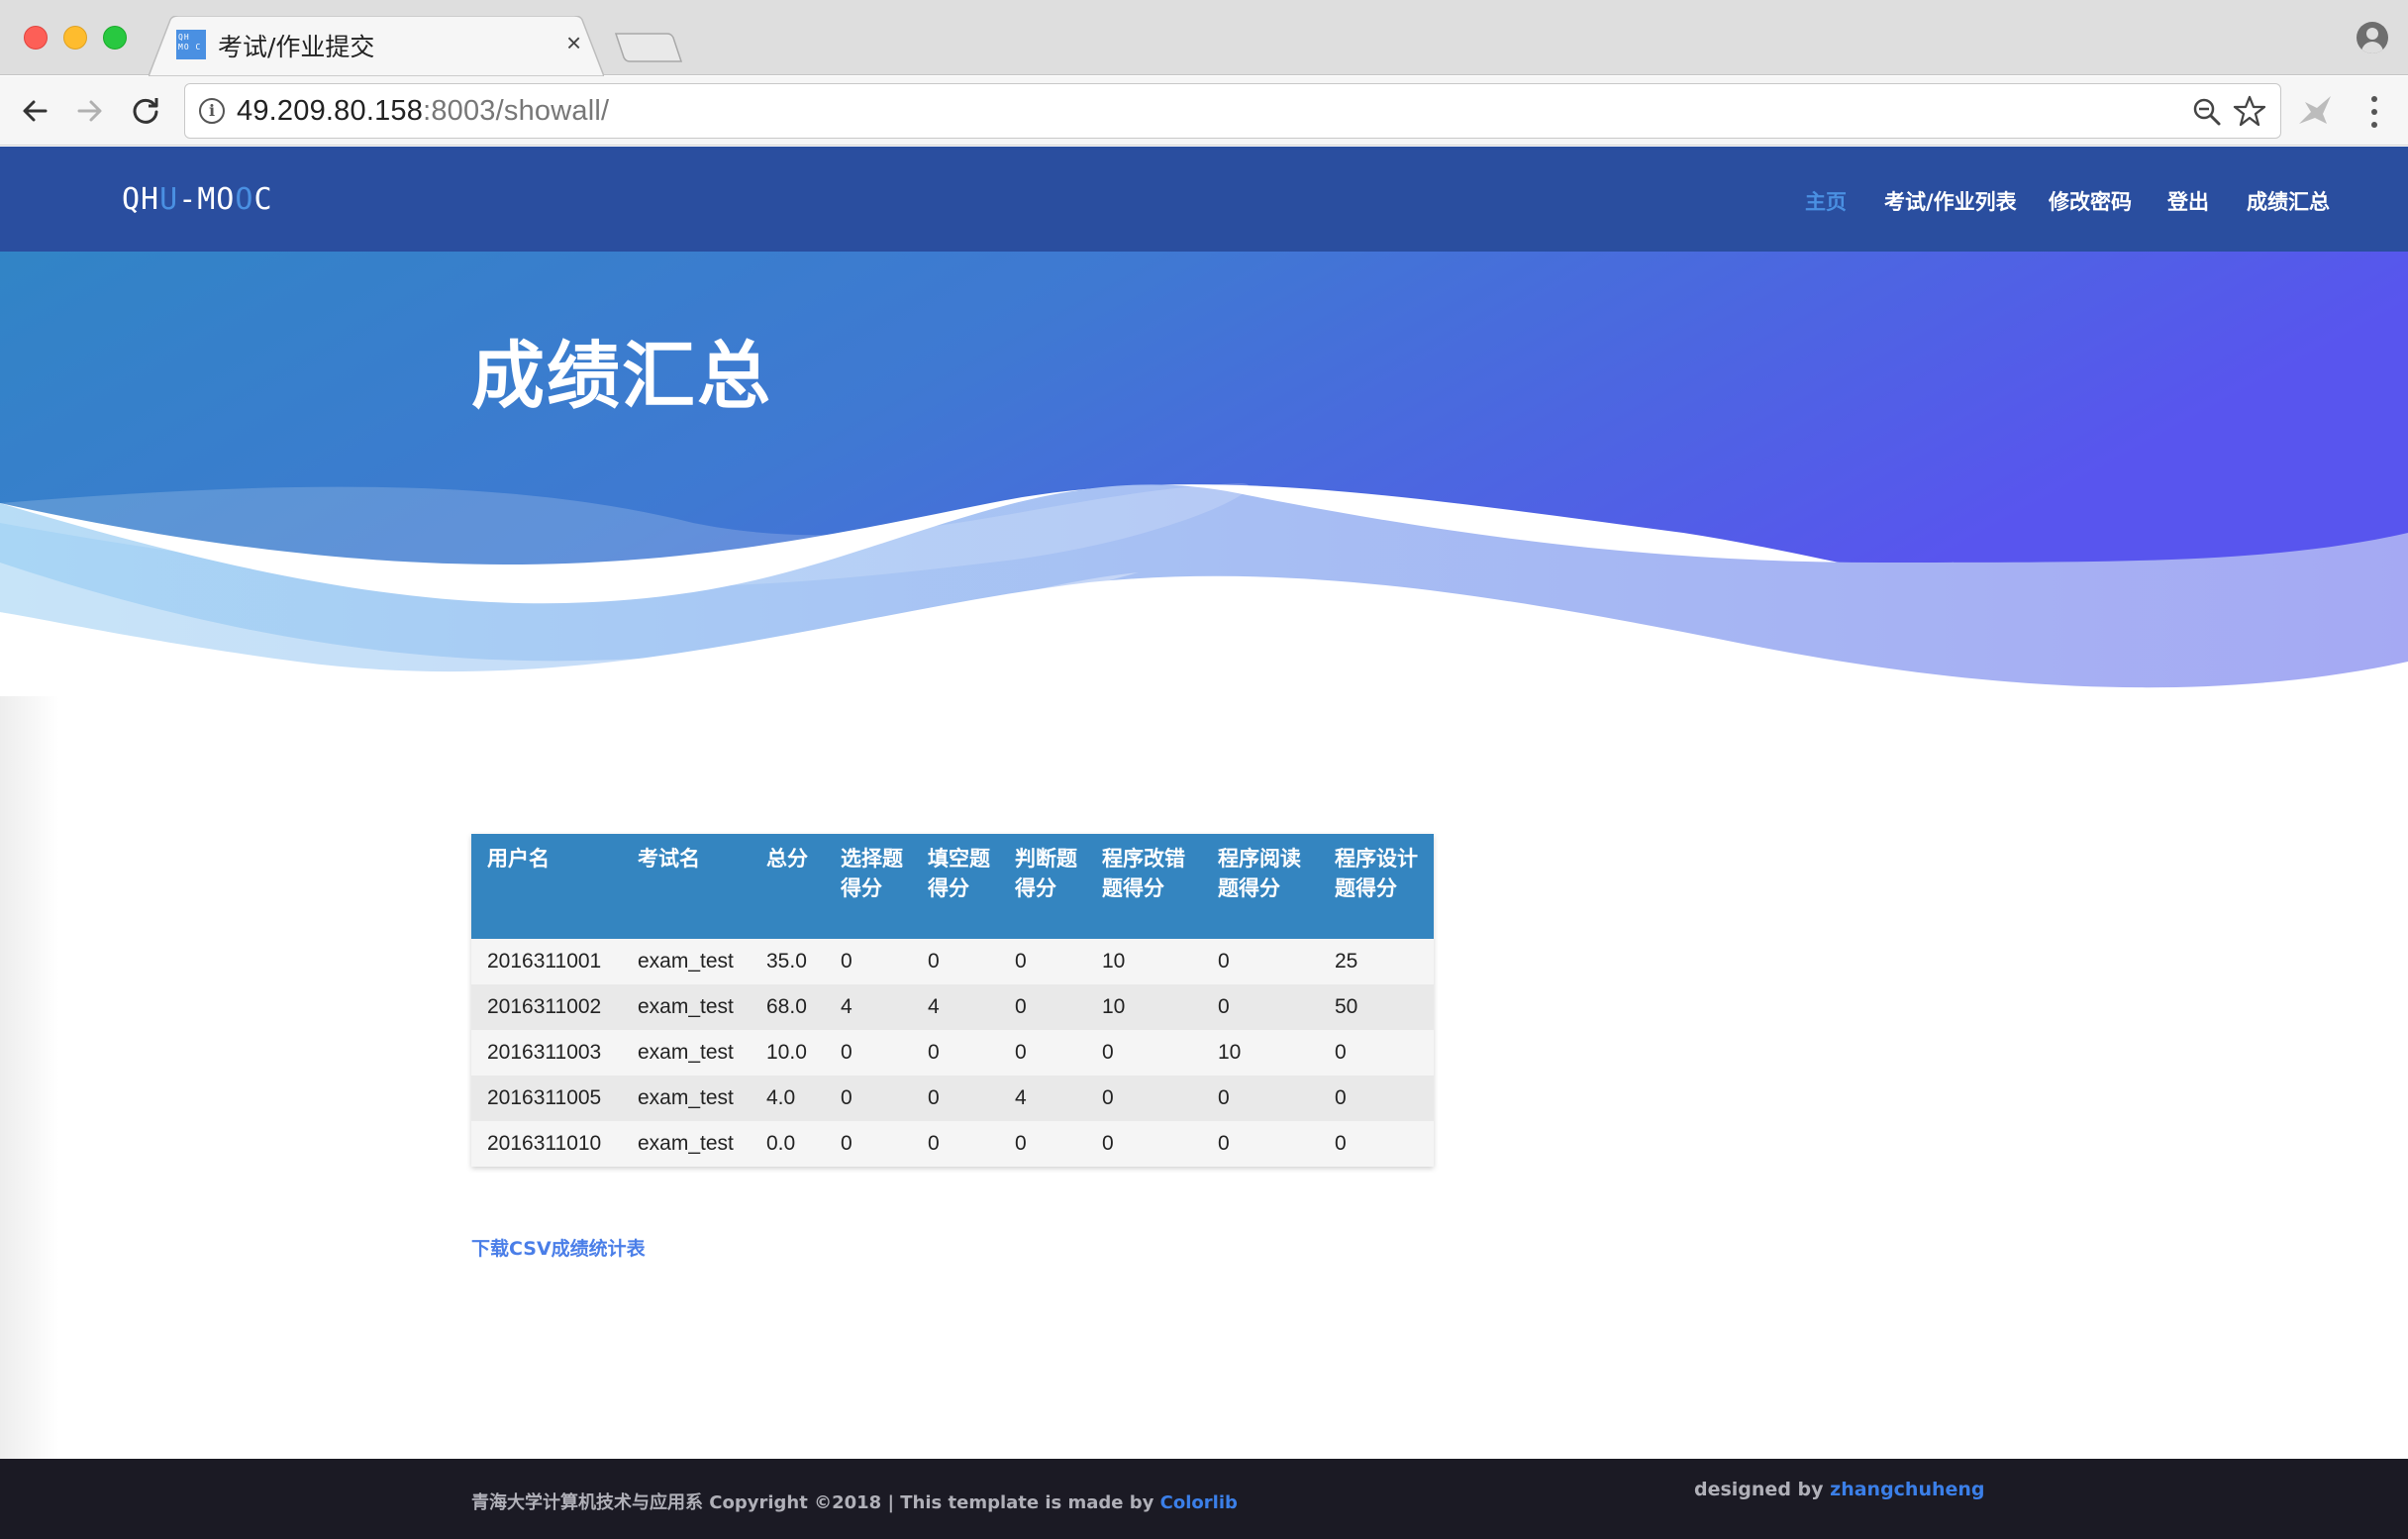 The image size is (2408, 1539). Describe the element at coordinates (648, 50) in the screenshot. I see `new-tab-button` at that location.